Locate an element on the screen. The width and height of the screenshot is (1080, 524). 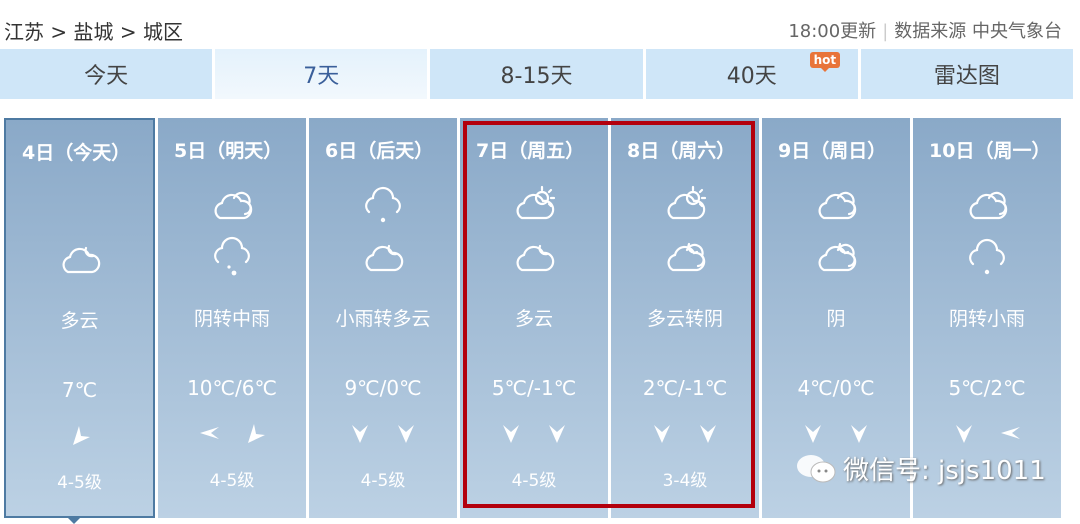
tab-7-days: 7天 is located at coordinates (321, 74).